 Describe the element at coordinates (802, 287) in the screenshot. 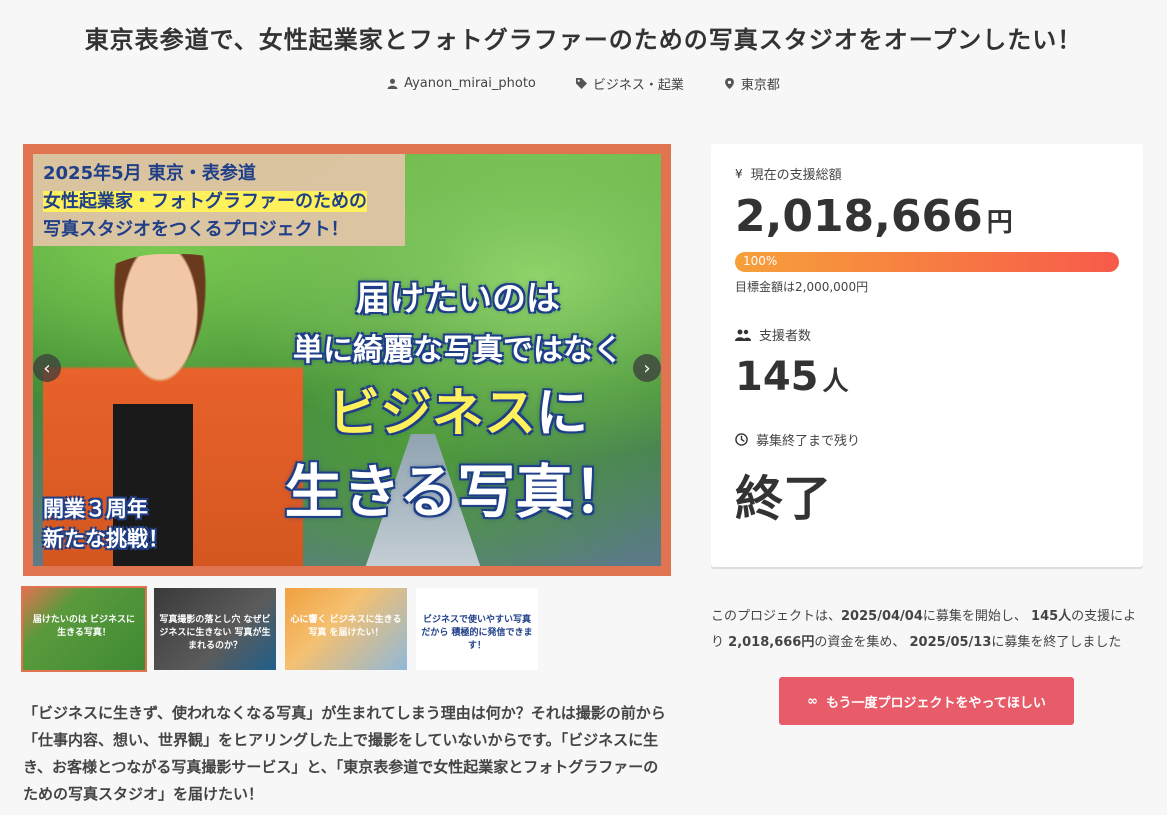

I see `goal-text: 目標金額は2,000,000円` at that location.